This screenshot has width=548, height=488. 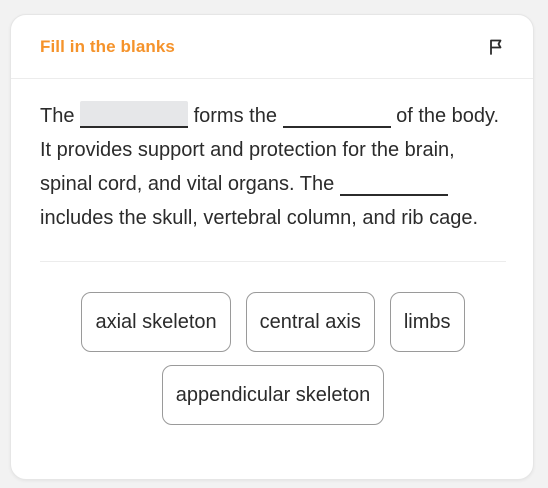 What do you see at coordinates (273, 395) in the screenshot?
I see `option-appendicular-skeleton: appendicular skeleton` at bounding box center [273, 395].